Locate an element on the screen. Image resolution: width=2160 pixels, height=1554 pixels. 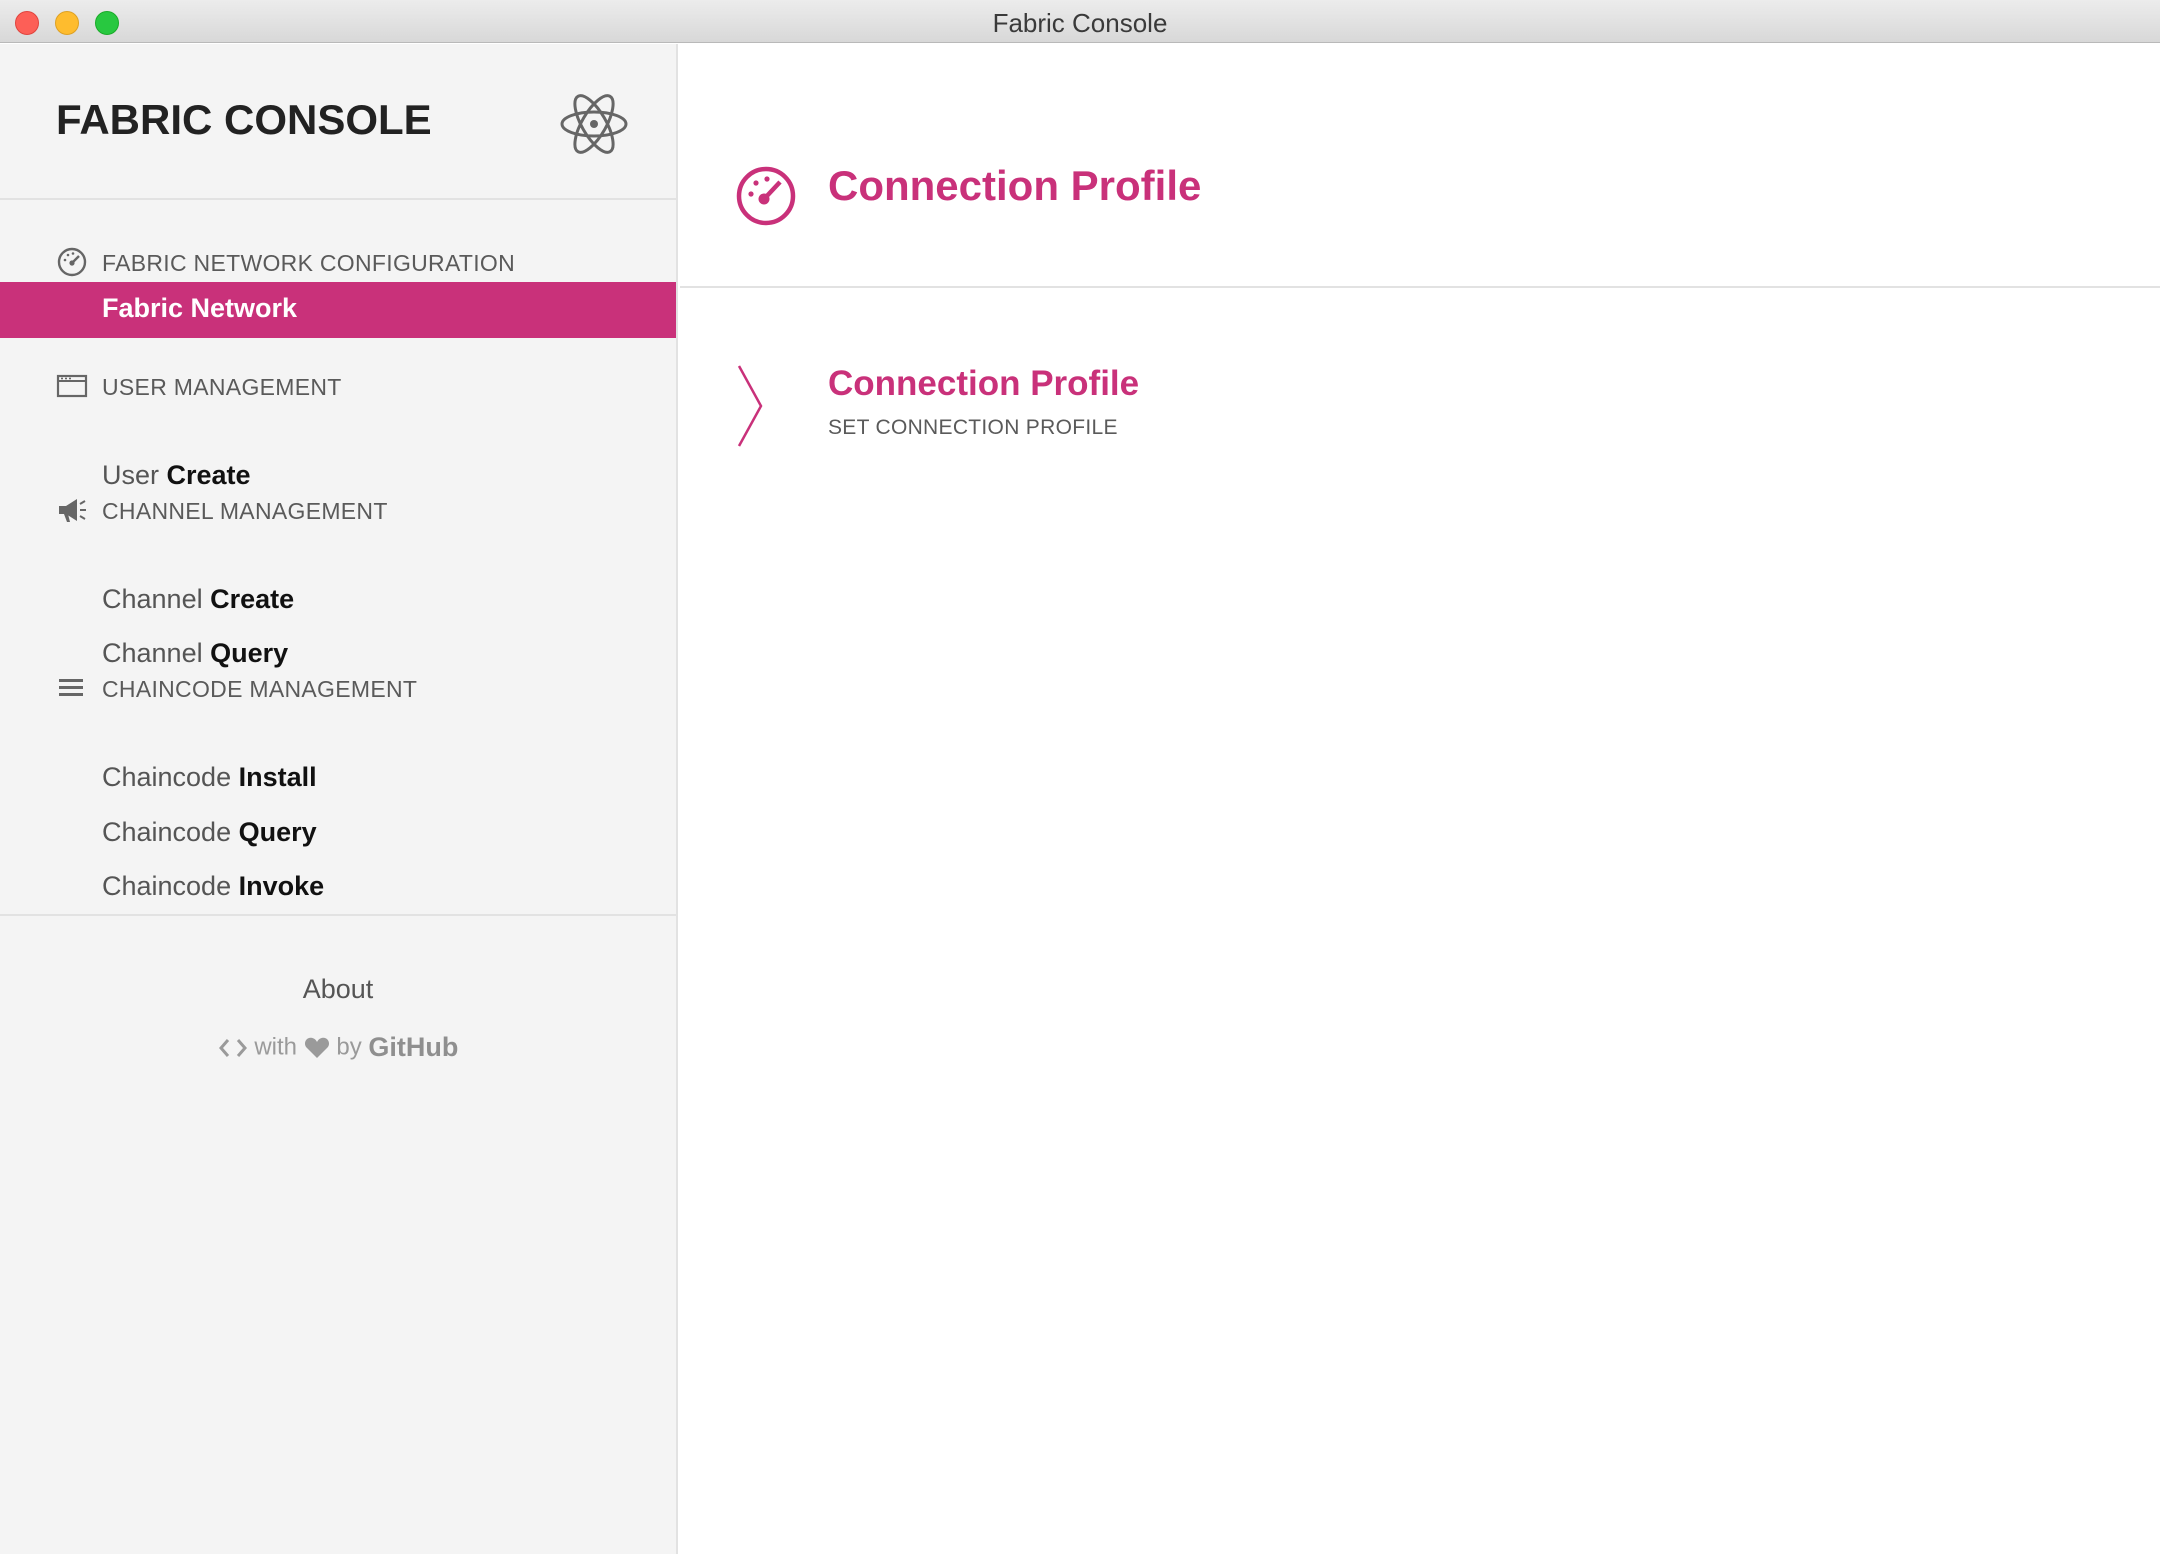
app-brand-title: FABRIC CONSOLE is located at coordinates (244, 119).